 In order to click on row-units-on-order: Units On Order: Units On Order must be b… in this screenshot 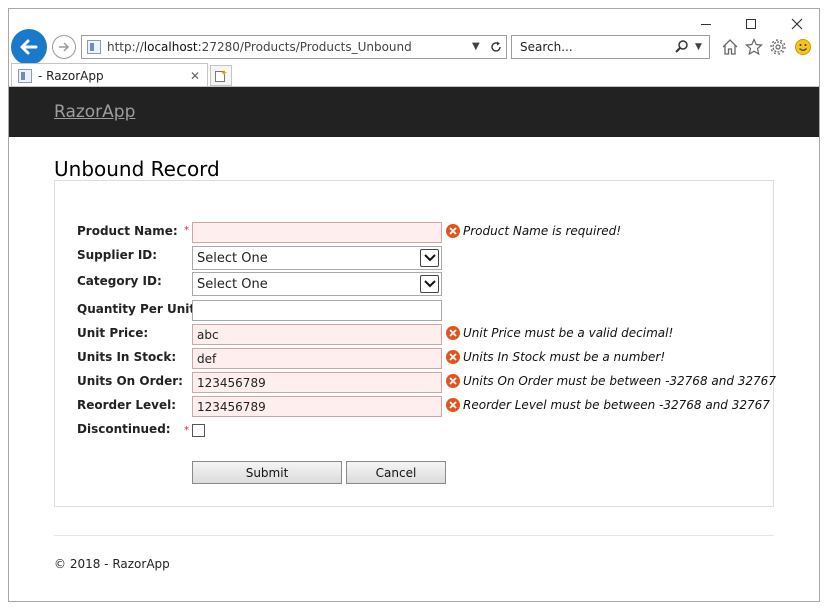, I will do `click(415, 383)`.